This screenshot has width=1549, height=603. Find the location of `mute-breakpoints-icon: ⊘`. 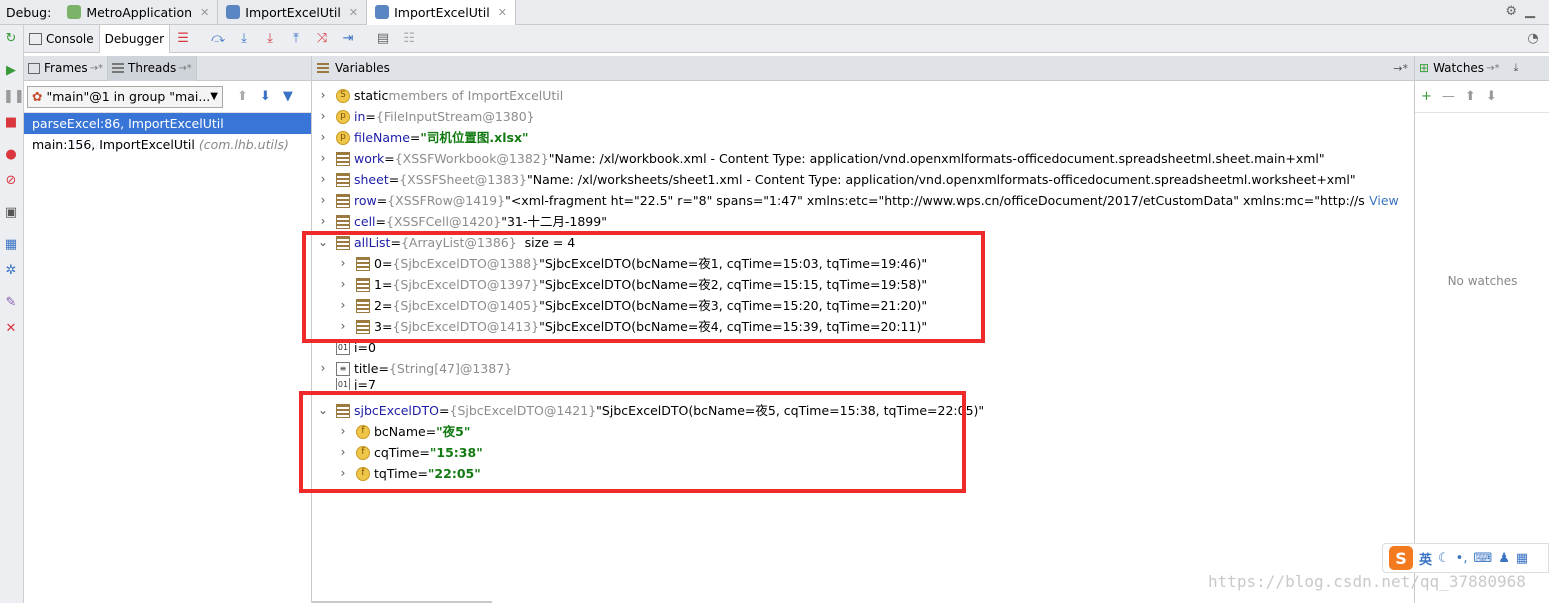

mute-breakpoints-icon: ⊘ is located at coordinates (11, 181).